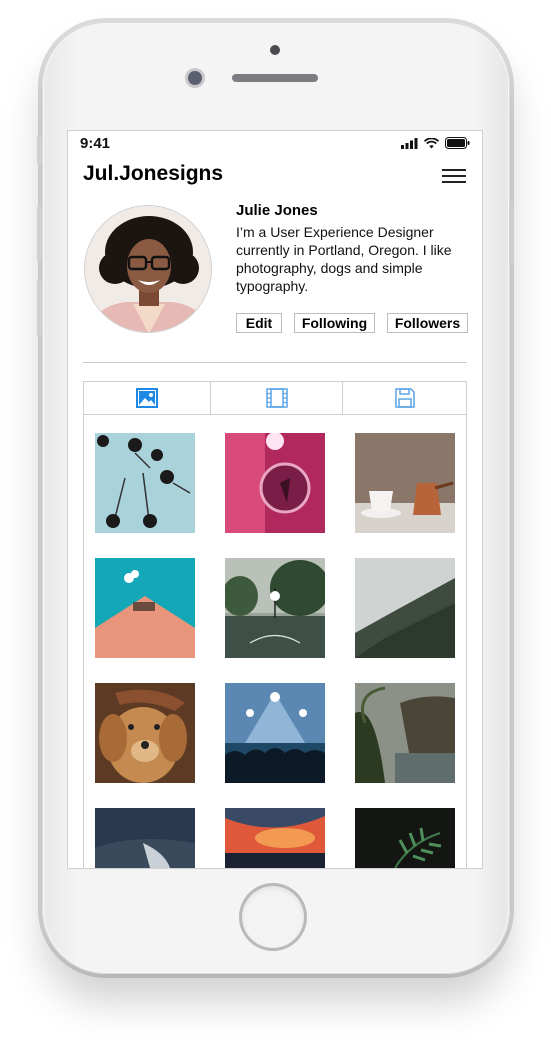 The width and height of the screenshot is (551, 1045). I want to click on mute-switch, so click(39, 150).